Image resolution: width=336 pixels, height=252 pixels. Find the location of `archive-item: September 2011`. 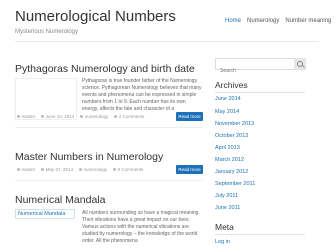

archive-item: September 2011 is located at coordinates (235, 184).